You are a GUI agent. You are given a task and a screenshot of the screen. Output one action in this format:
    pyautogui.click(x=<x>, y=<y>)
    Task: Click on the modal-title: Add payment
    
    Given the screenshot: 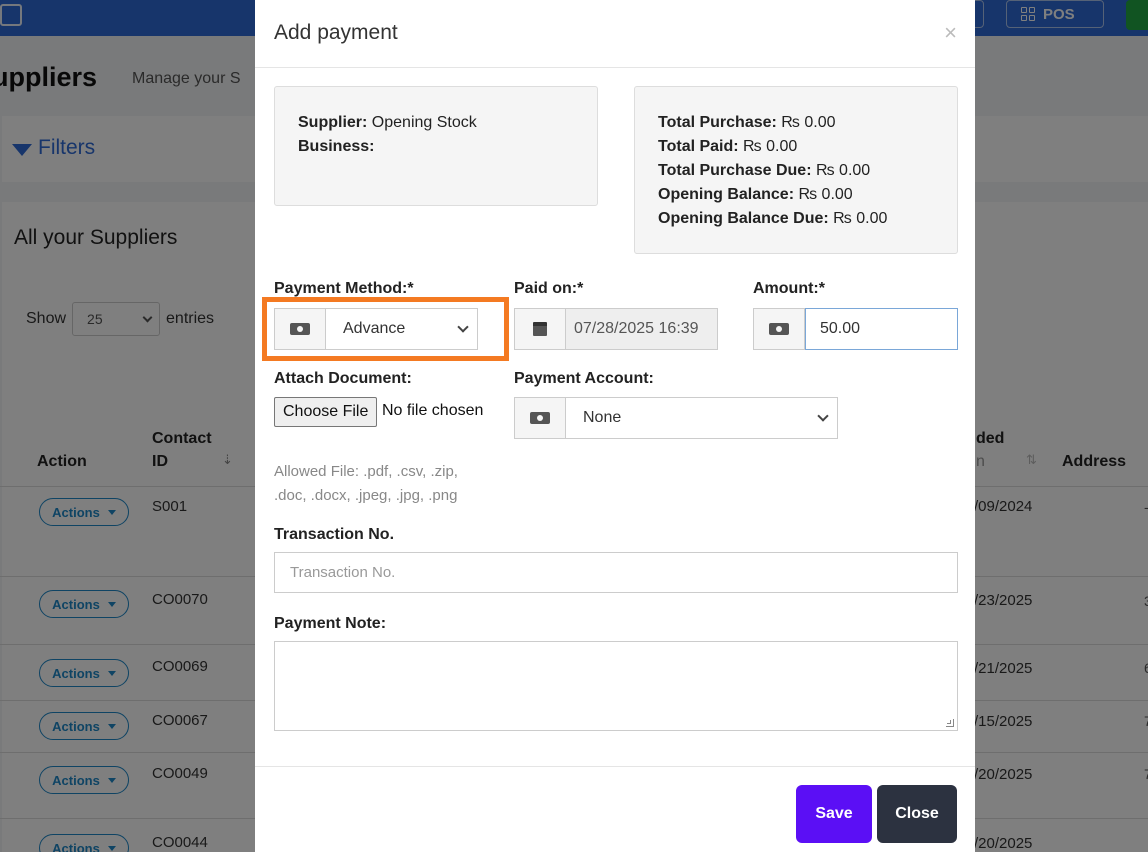 What is the action you would take?
    pyautogui.click(x=336, y=32)
    